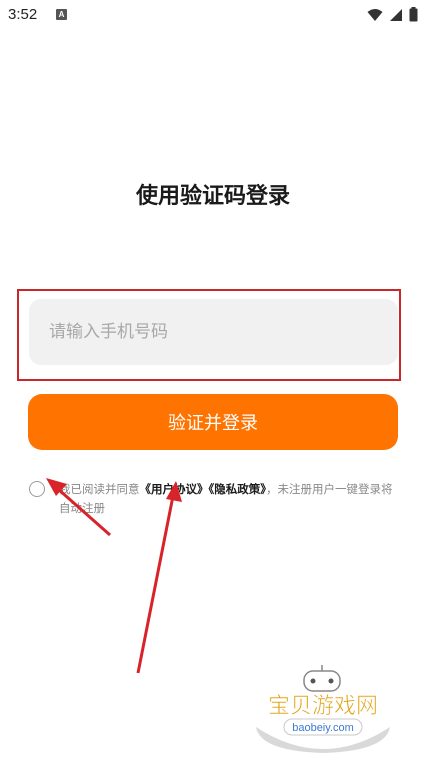 The height and width of the screenshot is (759, 426). I want to click on watermark-logo: 宝贝游戏网 baobeiy.com, so click(323, 709).